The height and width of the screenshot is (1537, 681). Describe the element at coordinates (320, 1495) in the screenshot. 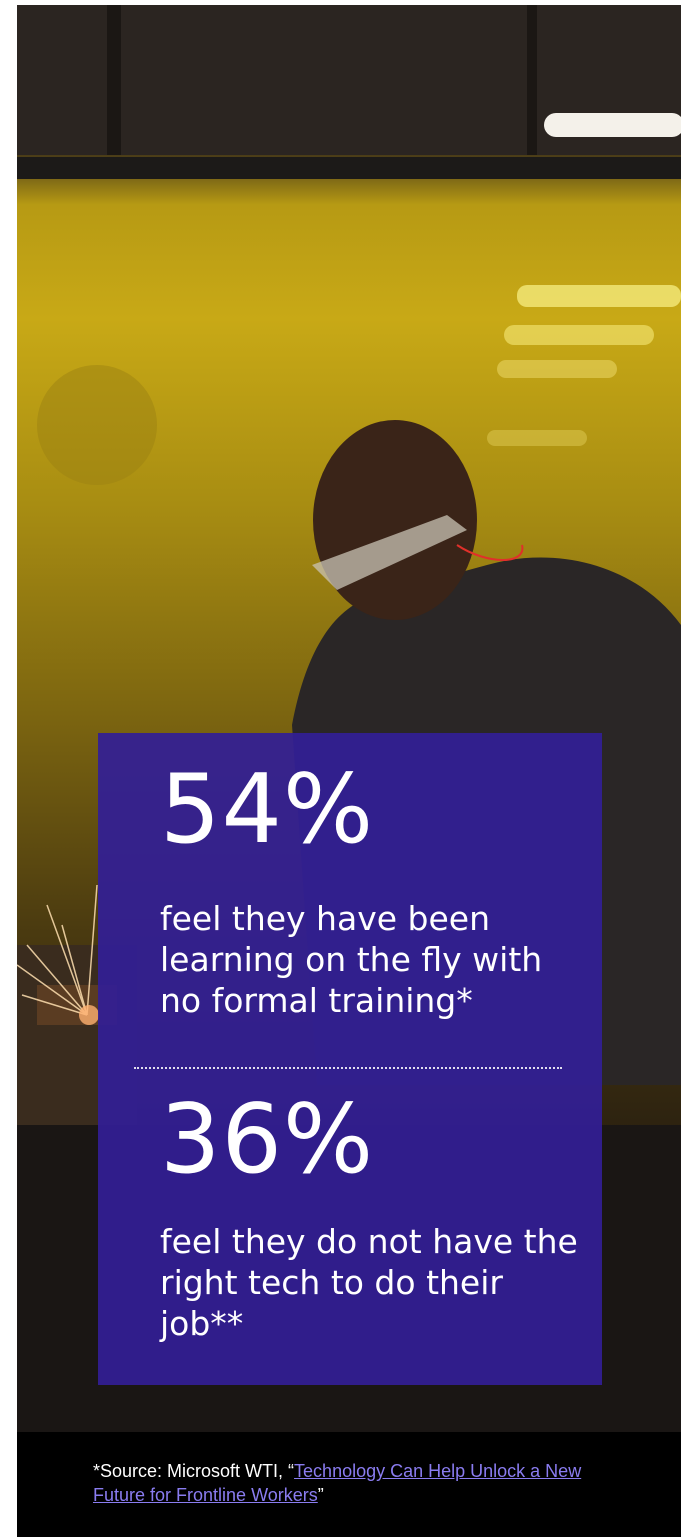

I see `source-suffix: ”` at that location.